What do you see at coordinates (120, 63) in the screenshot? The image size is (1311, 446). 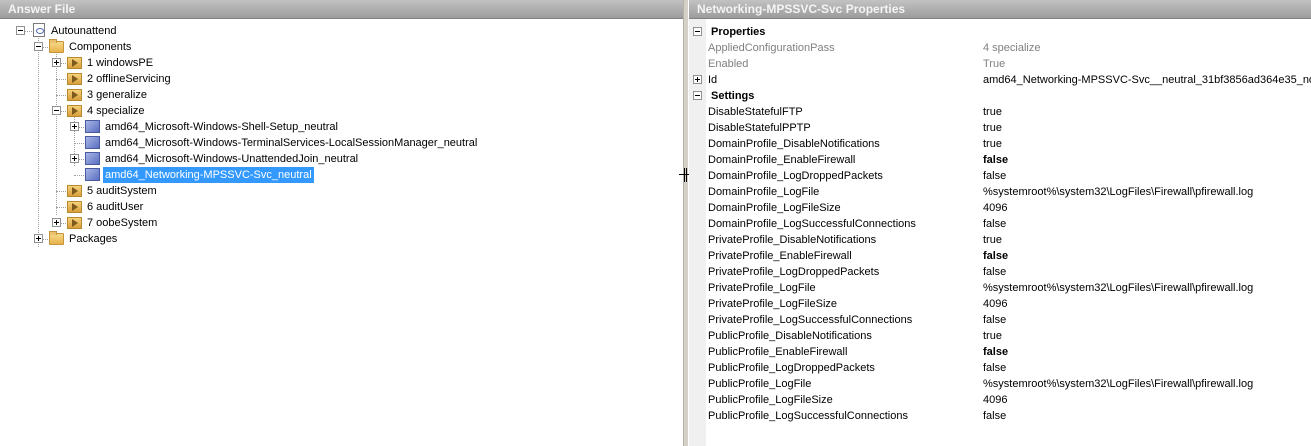 I see `tree-node-label: 1 windowsPE` at bounding box center [120, 63].